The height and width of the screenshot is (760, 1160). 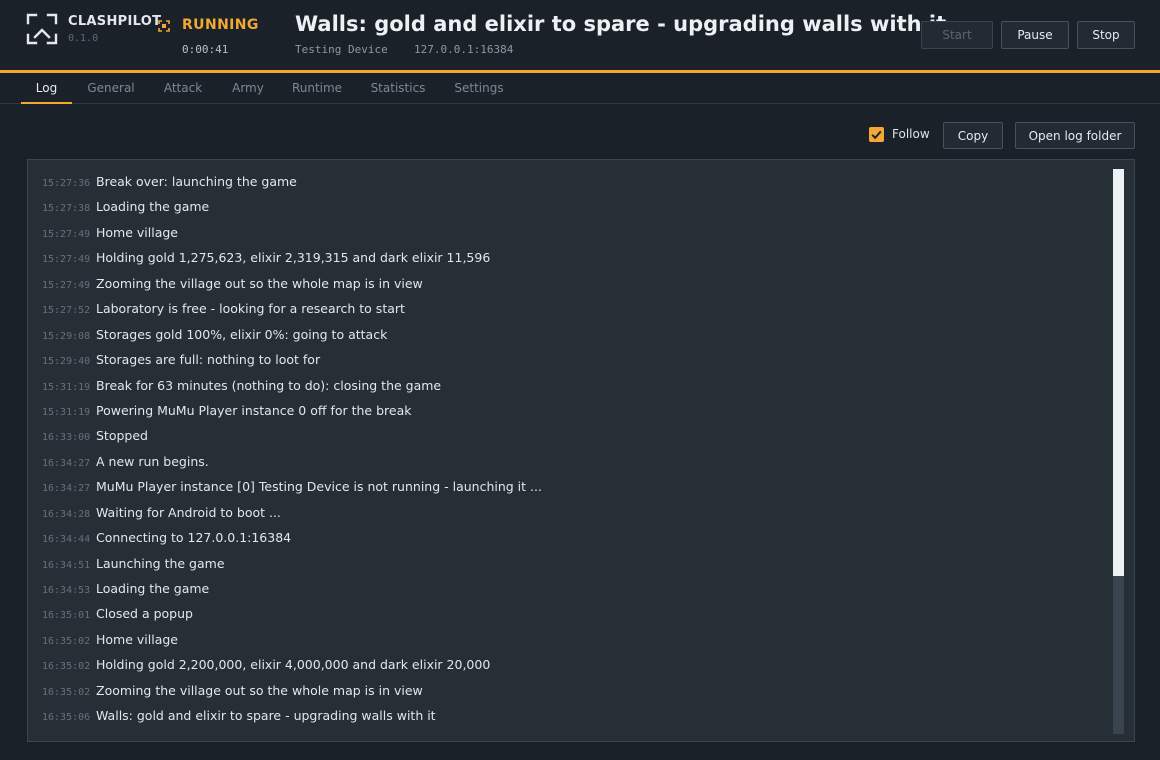 I want to click on log-entry: 16:34:51 Launching the game, so click(x=572, y=562).